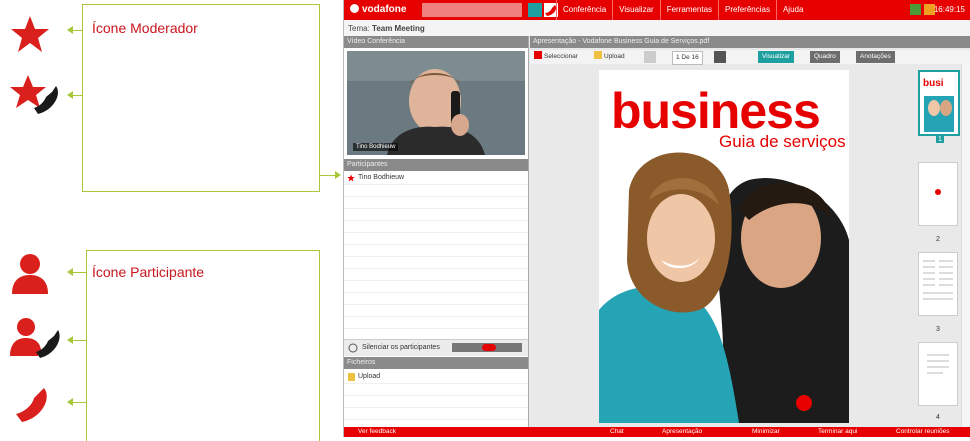 Image resolution: width=970 pixels, height=441 pixels. I want to click on end-here-button: Terminar aqui, so click(837, 431).